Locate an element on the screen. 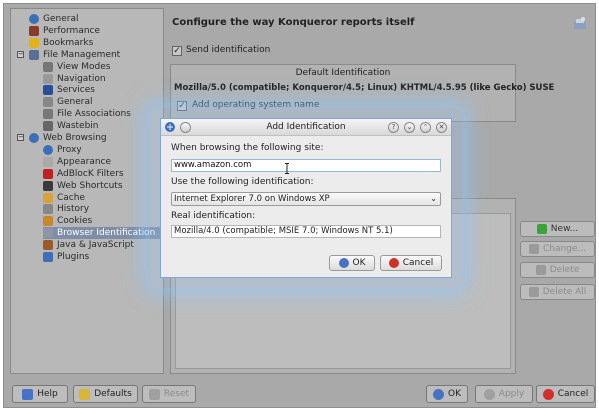  tree-item: Browser Identification is located at coordinates (102, 233).